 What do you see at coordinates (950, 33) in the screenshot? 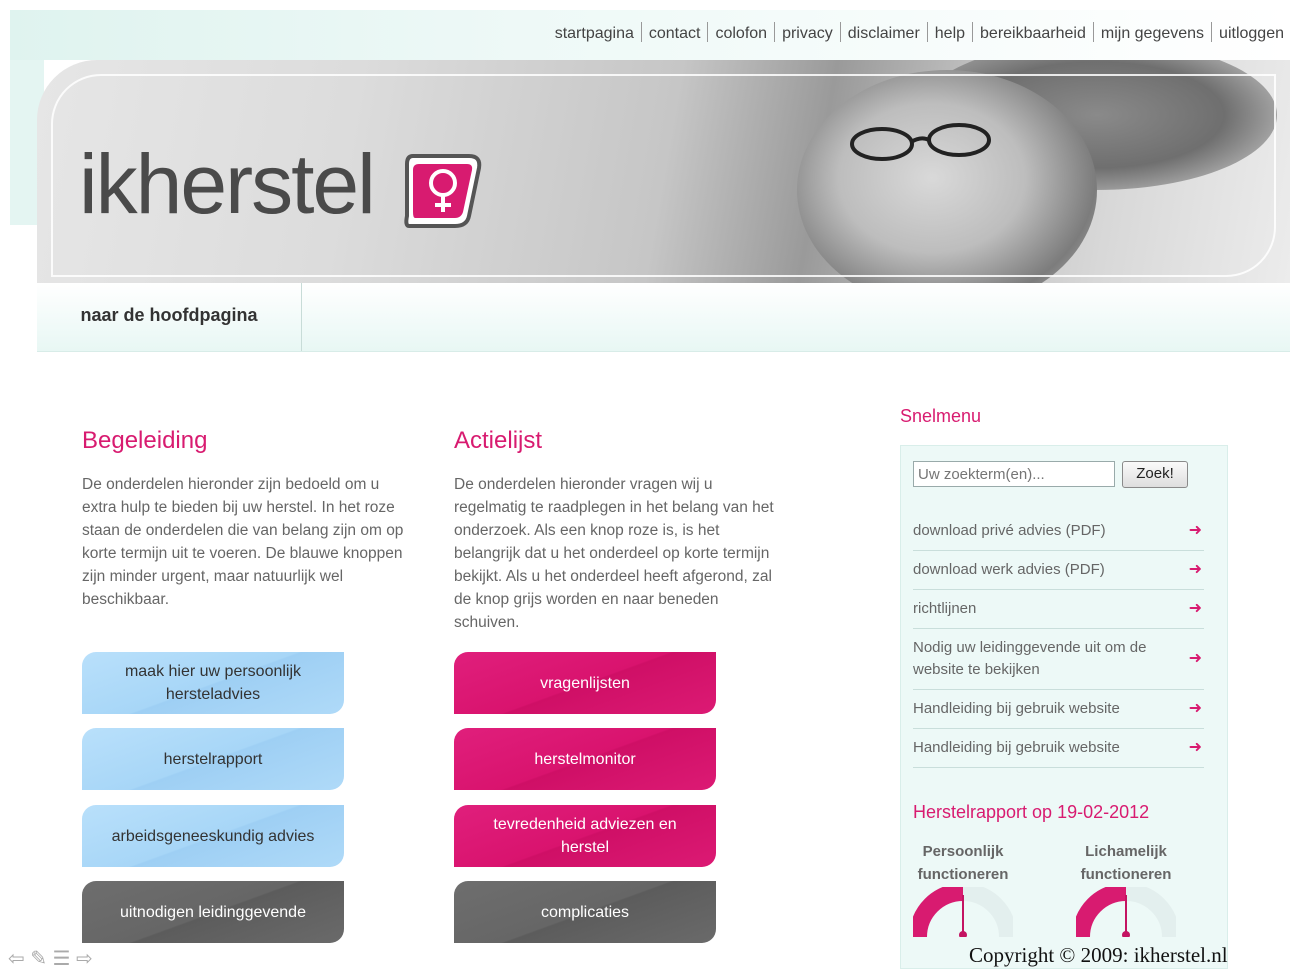
I see `nav-help: help` at bounding box center [950, 33].